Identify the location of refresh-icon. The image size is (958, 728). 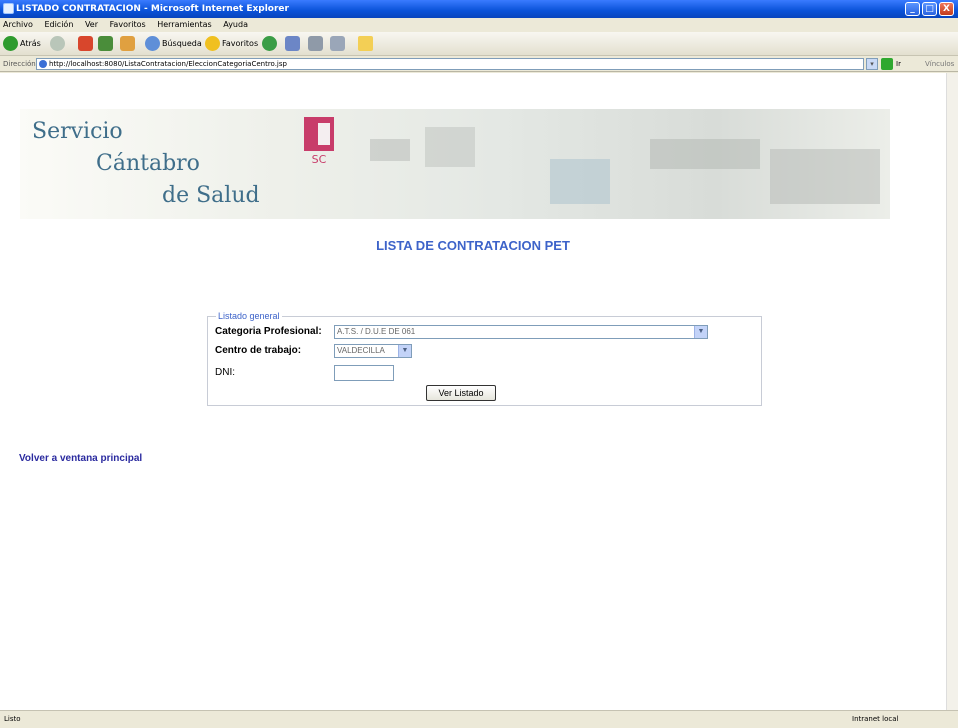
(105, 43).